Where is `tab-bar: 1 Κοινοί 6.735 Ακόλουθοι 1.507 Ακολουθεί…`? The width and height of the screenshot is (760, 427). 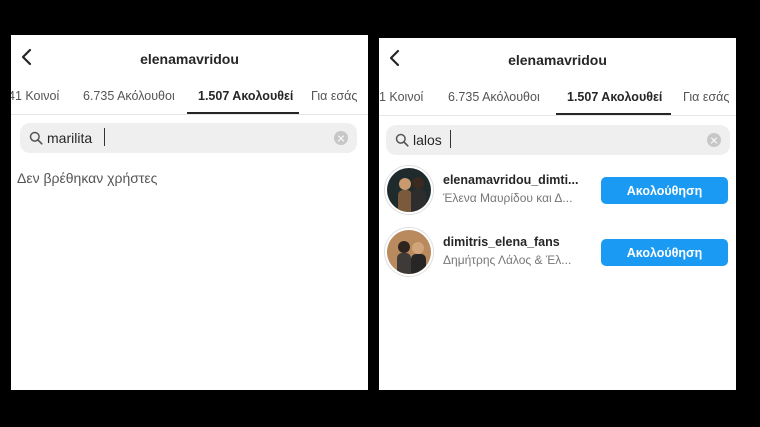
tab-bar: 1 Κοινοί 6.735 Ακόλουθοι 1.507 Ακολουθεί… is located at coordinates (557, 99).